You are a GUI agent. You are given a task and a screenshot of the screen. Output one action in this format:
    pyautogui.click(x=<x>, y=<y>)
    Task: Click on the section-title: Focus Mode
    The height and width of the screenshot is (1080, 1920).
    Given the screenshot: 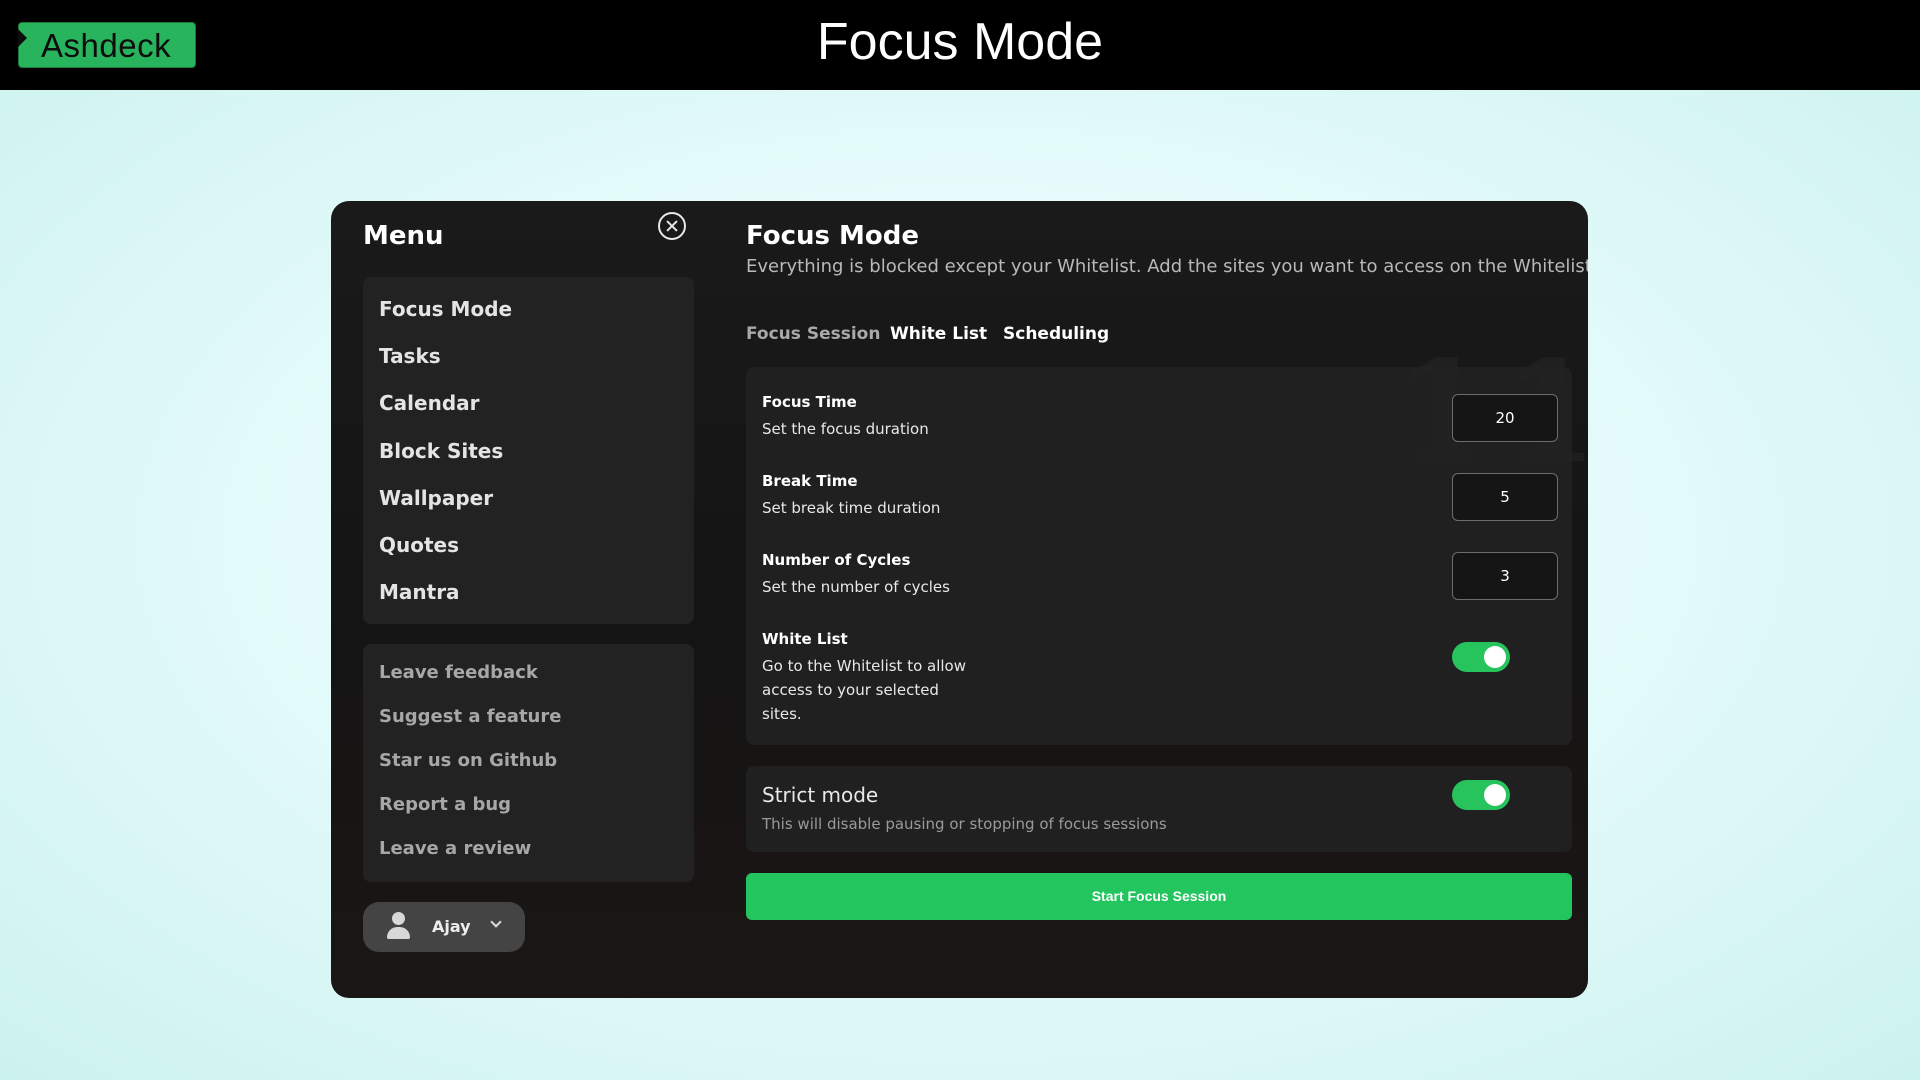 What is the action you would take?
    pyautogui.click(x=832, y=236)
    